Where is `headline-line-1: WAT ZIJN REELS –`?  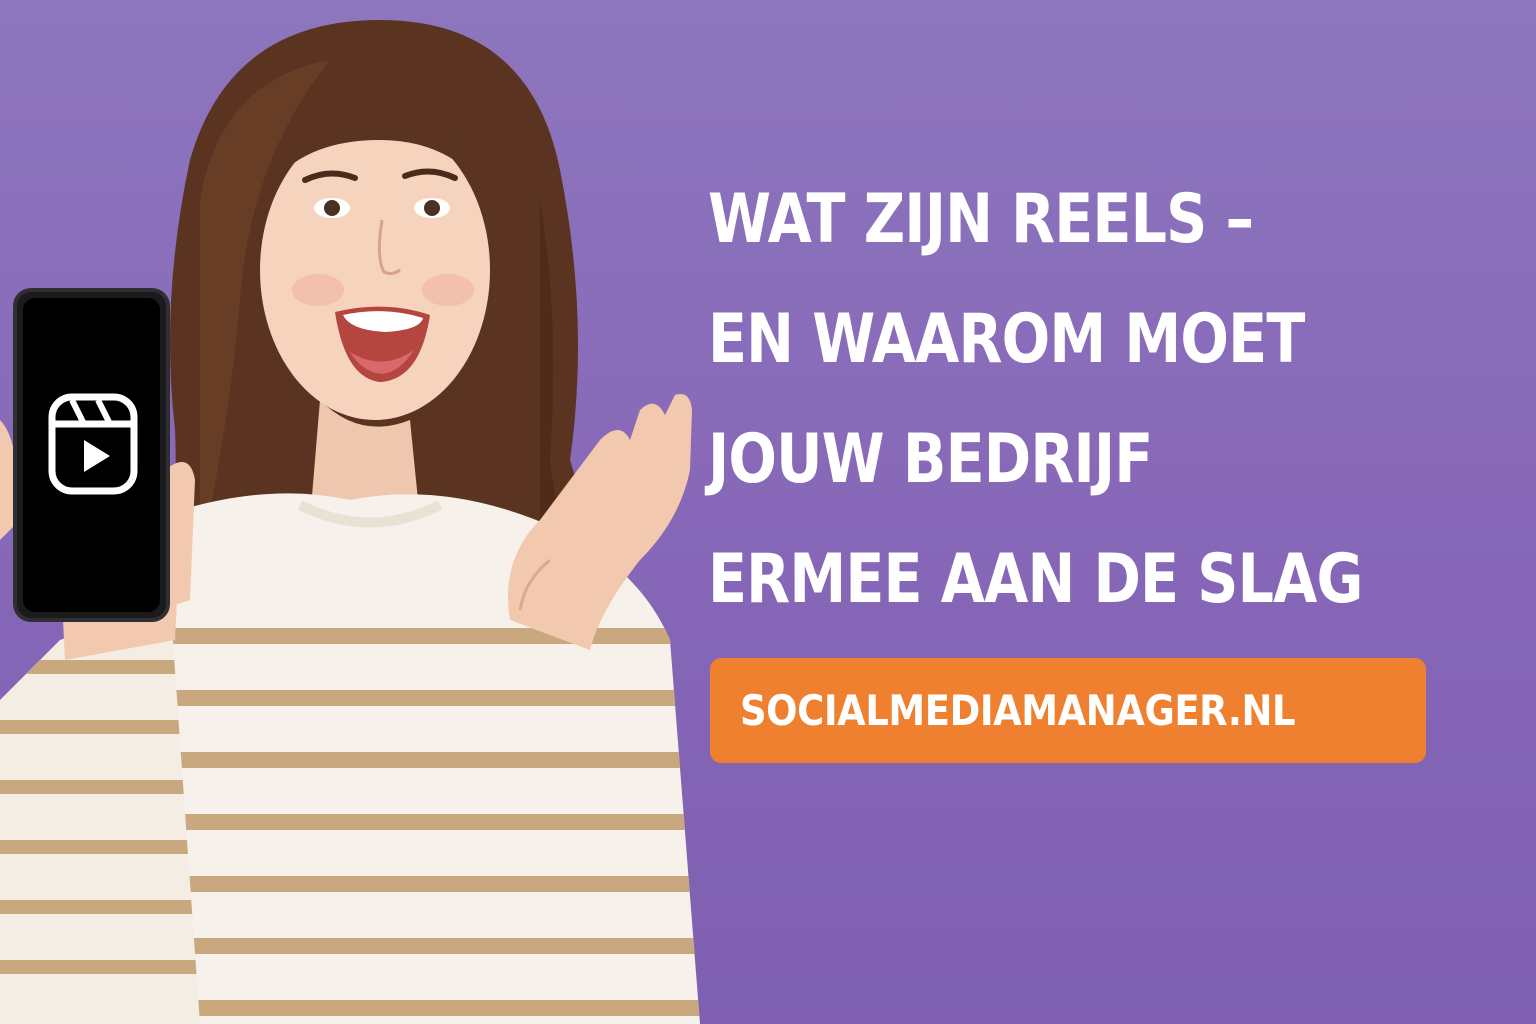 headline-line-1: WAT ZIJN REELS – is located at coordinates (981, 219).